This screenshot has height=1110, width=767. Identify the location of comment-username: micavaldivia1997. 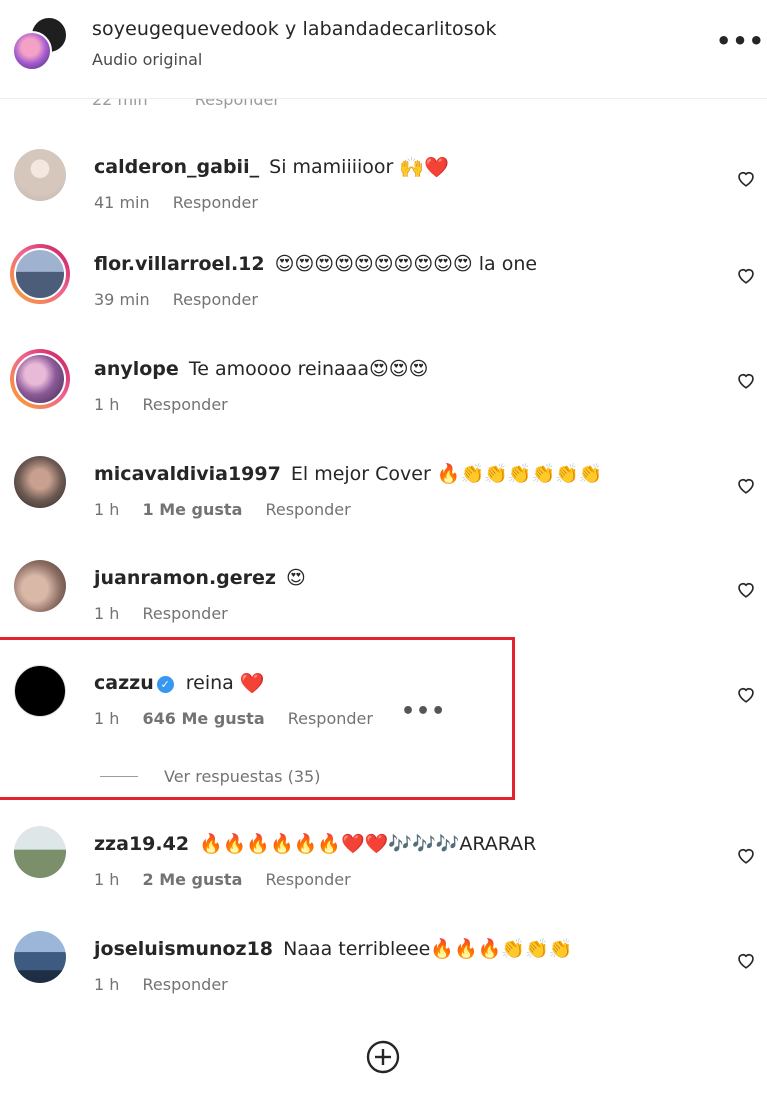
(187, 474).